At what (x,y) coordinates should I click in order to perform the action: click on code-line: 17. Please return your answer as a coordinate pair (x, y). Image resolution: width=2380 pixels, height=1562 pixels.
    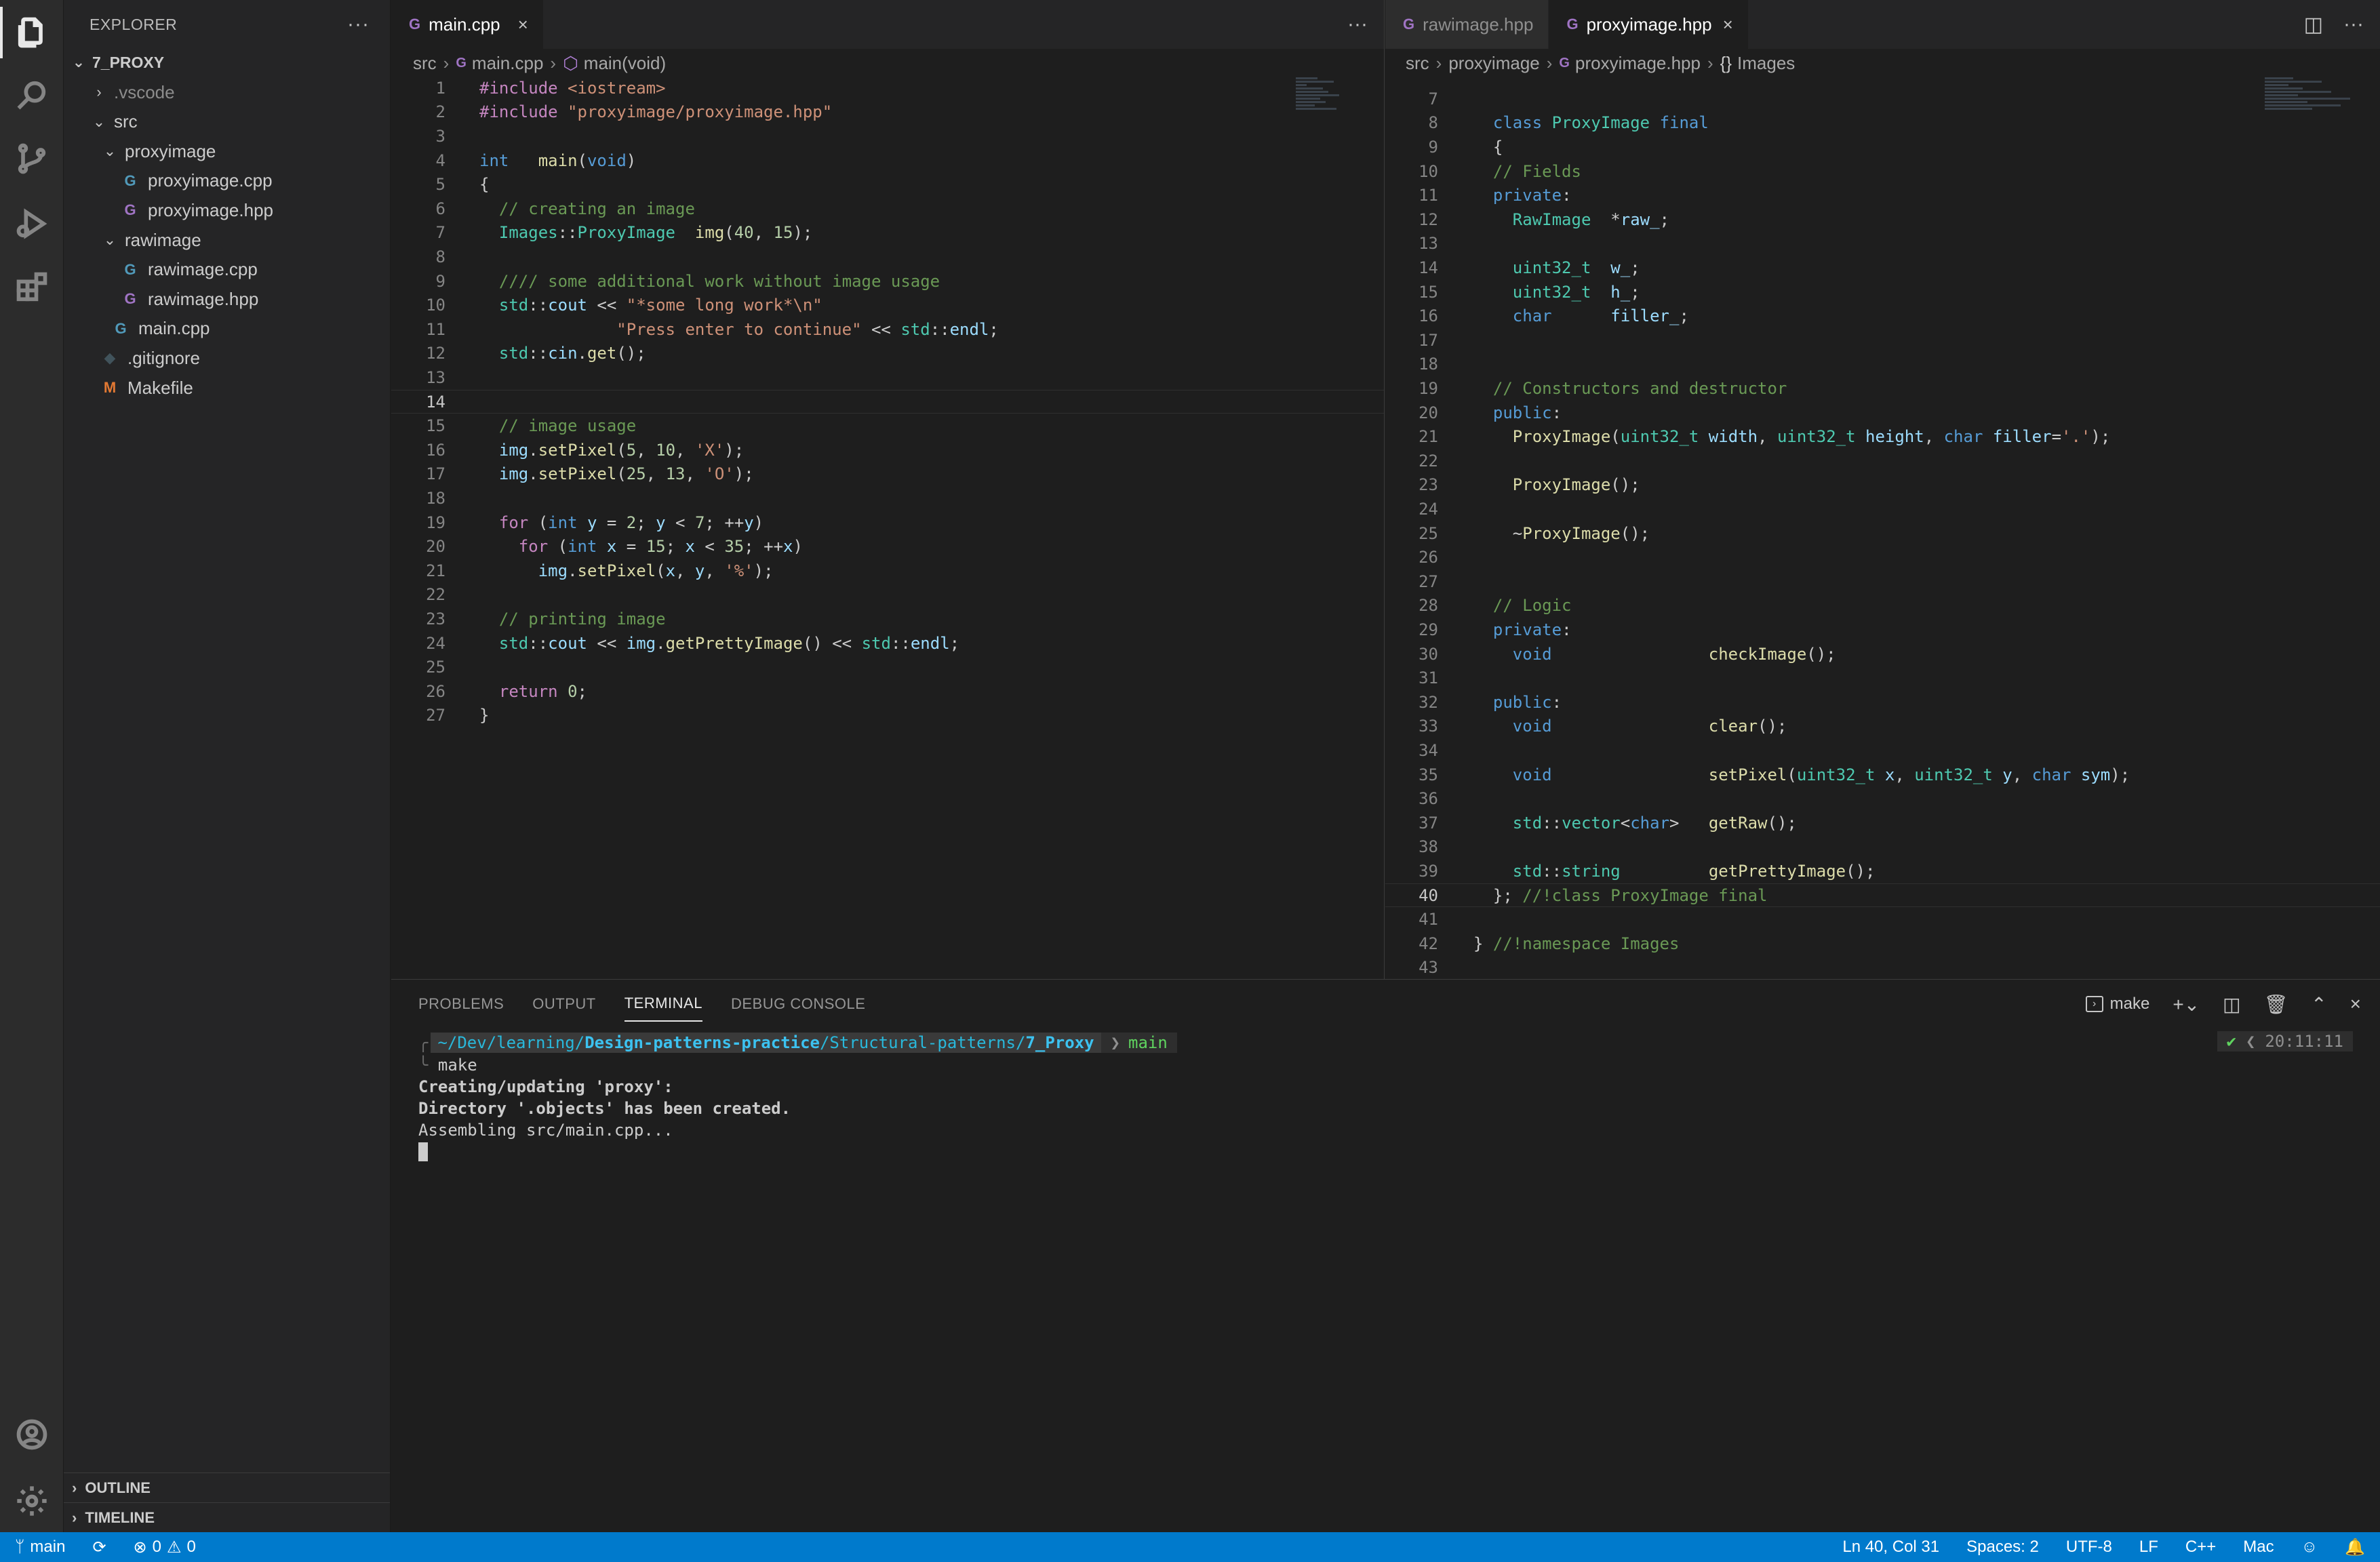
    Looking at the image, I should click on (1883, 340).